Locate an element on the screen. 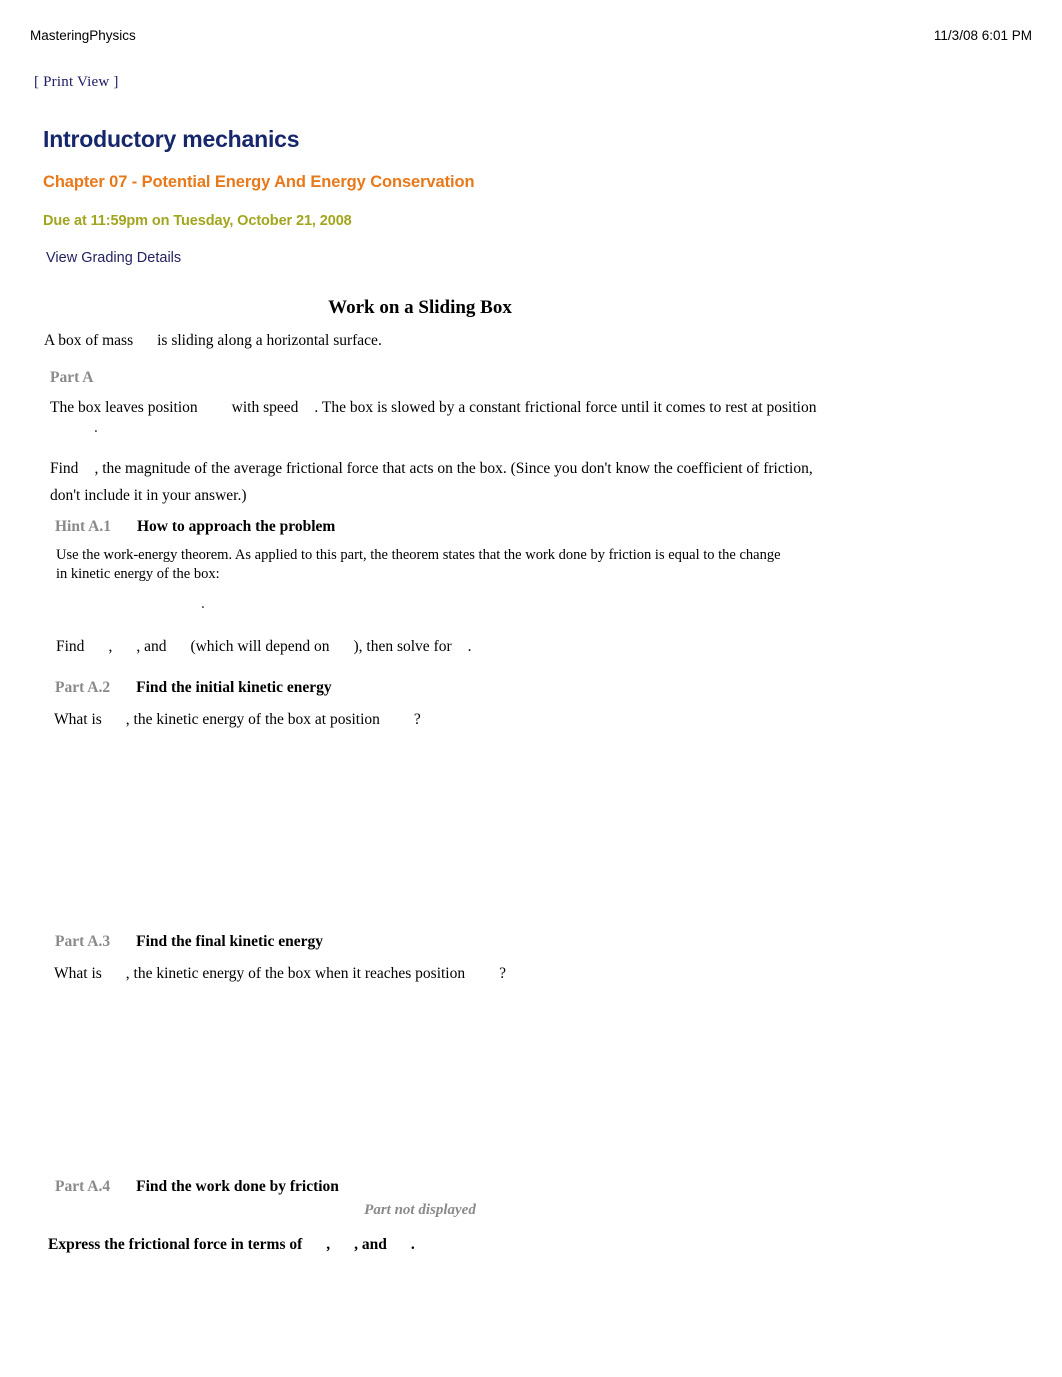 The width and height of the screenshot is (1062, 1377). final-instruction-2: , is located at coordinates (328, 1244).